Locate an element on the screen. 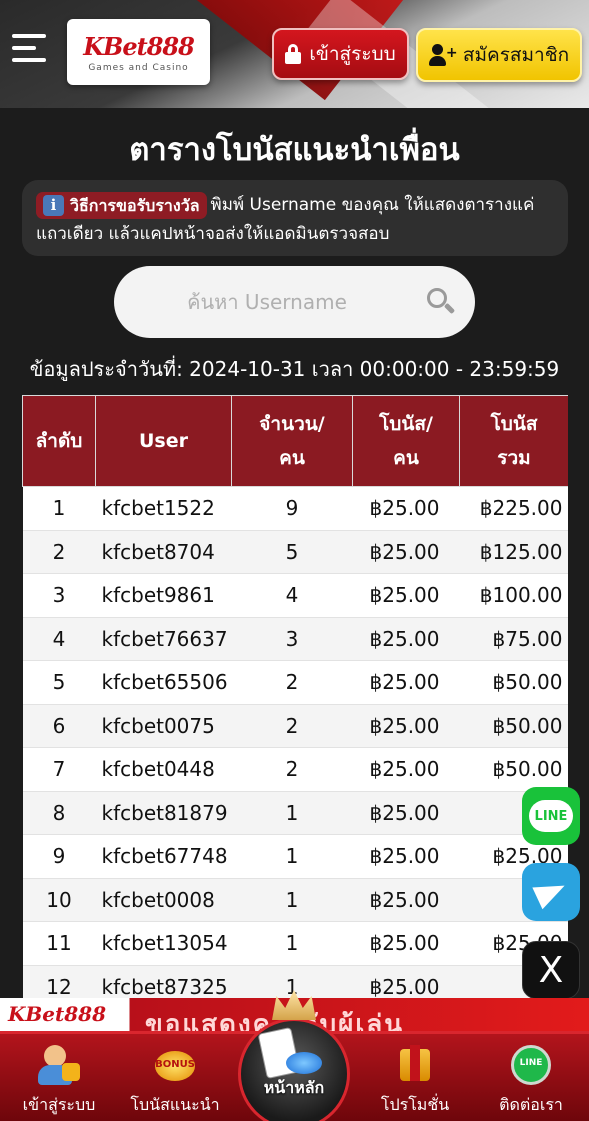 The width and height of the screenshot is (589, 1121). table-row: 11kfcbet130541฿25.00฿25.00 is located at coordinates (295, 943).